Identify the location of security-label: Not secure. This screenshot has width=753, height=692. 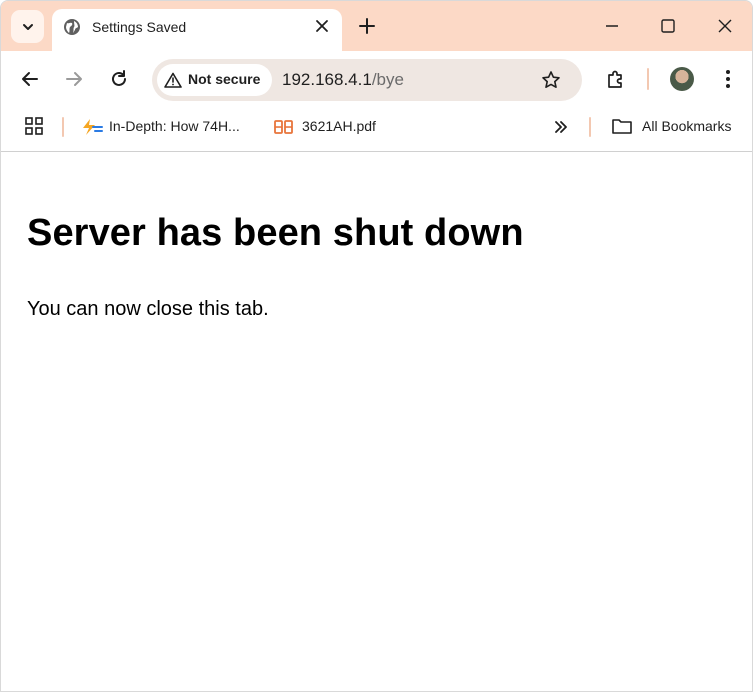
(224, 79).